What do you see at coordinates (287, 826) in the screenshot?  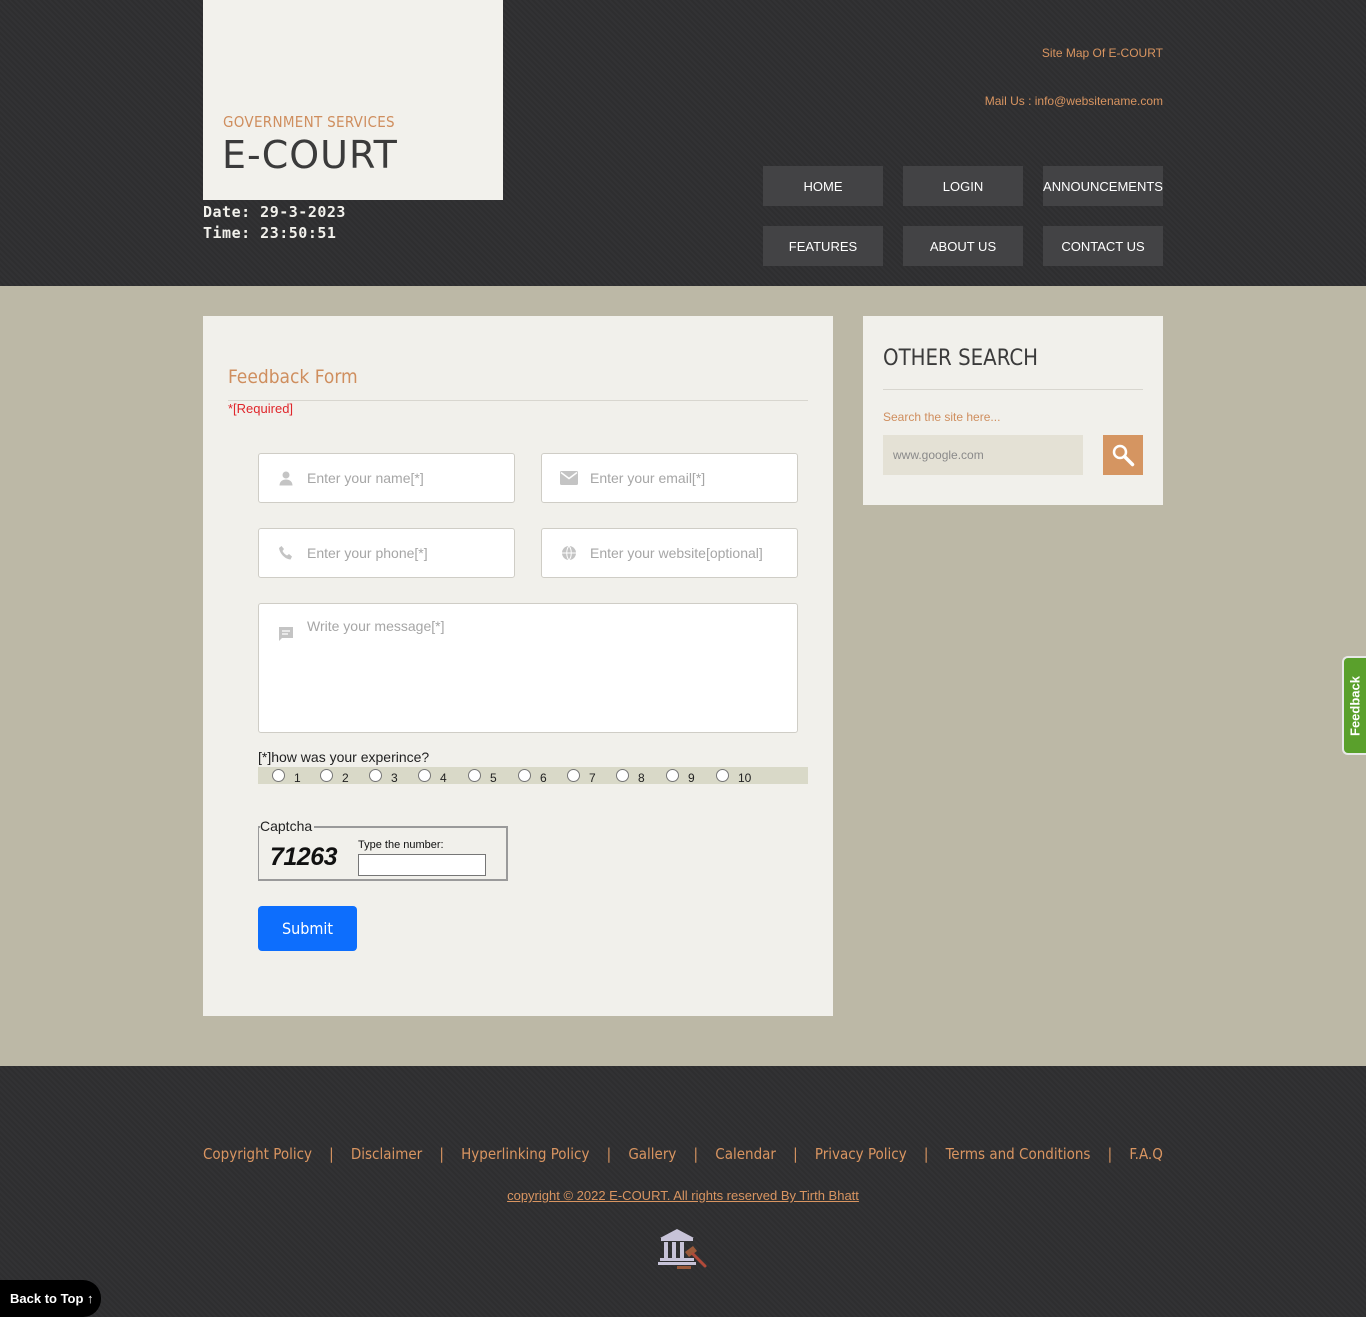 I see `captcha-legend: Captcha` at bounding box center [287, 826].